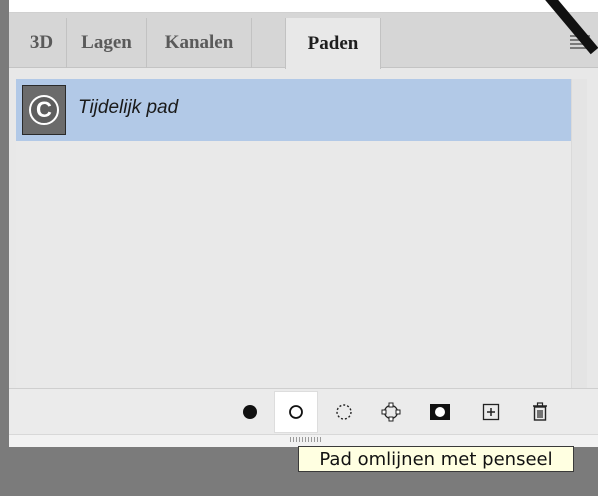 The width and height of the screenshot is (598, 496). I want to click on load-as-selection-icon, so click(344, 412).